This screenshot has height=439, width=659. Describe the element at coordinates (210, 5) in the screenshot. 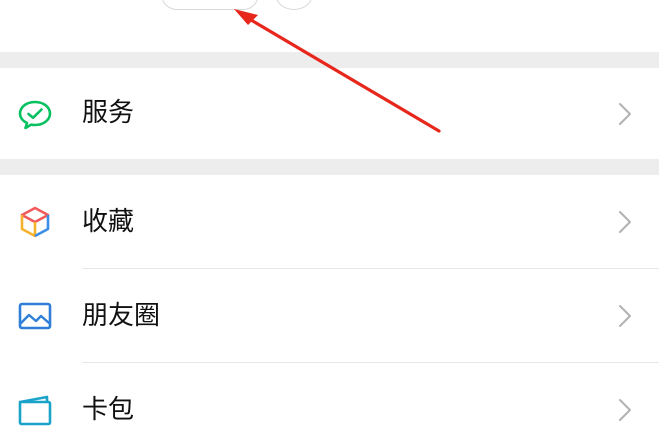

I see `status-pill` at that location.